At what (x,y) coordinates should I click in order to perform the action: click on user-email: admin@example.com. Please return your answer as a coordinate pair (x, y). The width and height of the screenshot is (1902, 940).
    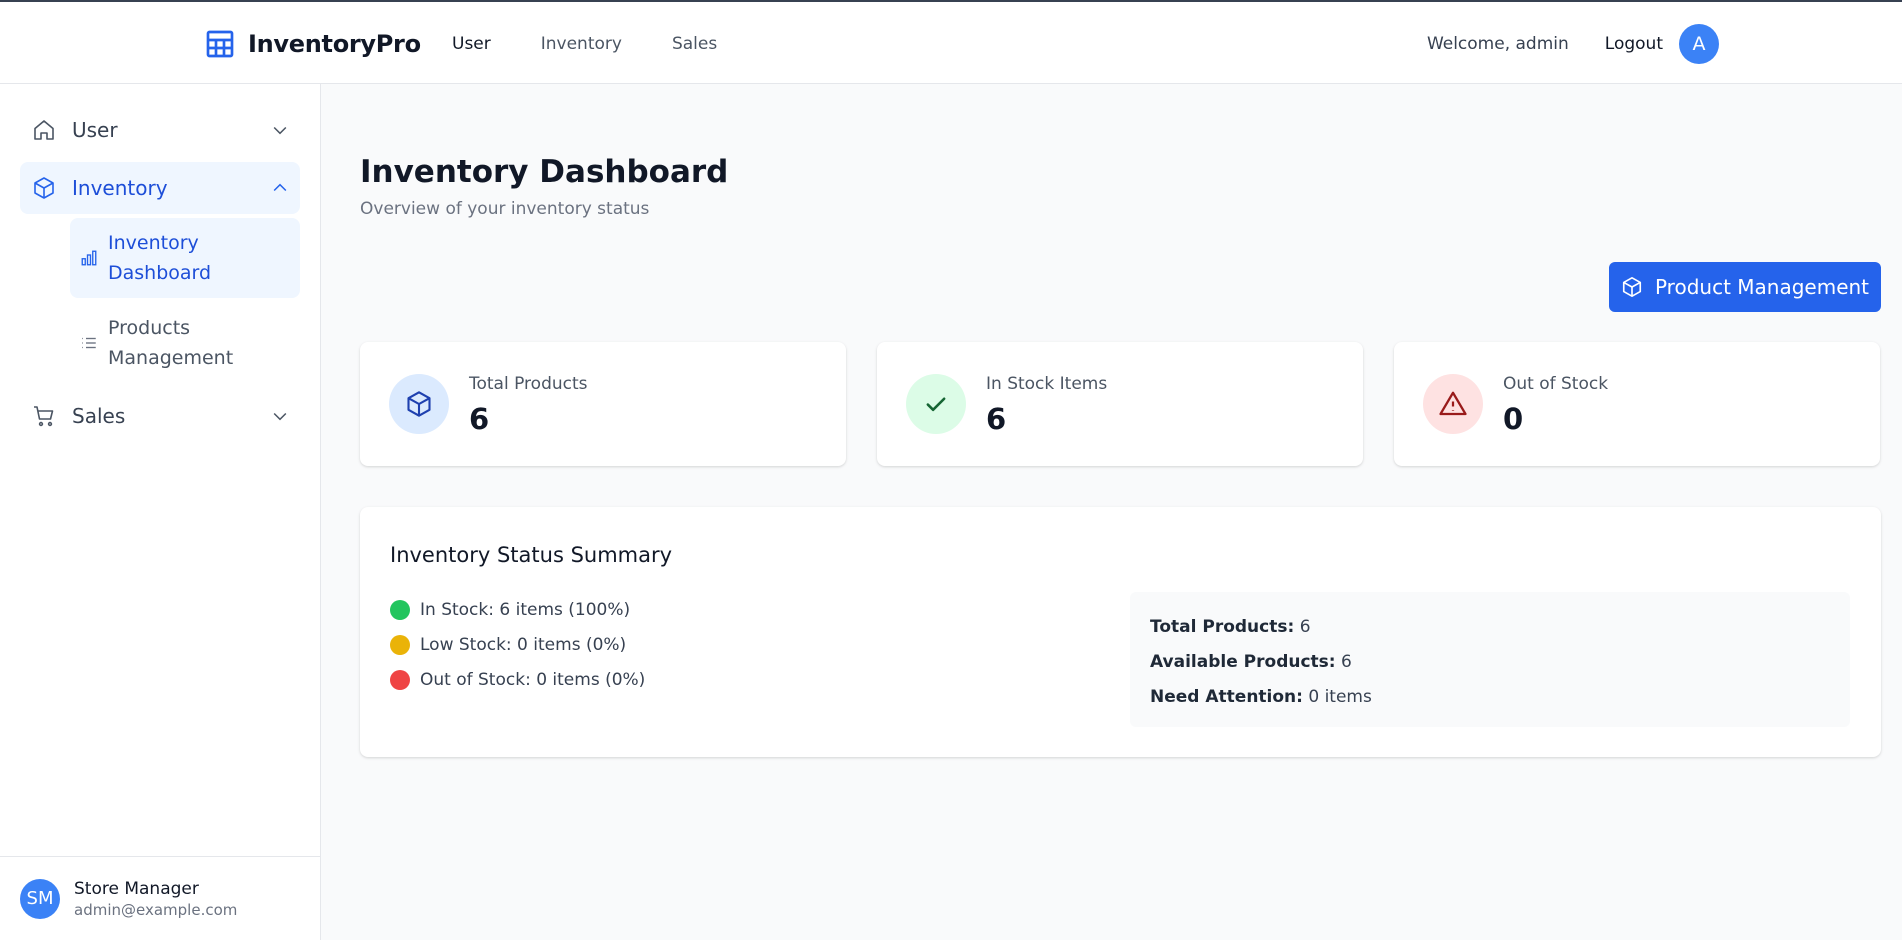
    Looking at the image, I should click on (156, 909).